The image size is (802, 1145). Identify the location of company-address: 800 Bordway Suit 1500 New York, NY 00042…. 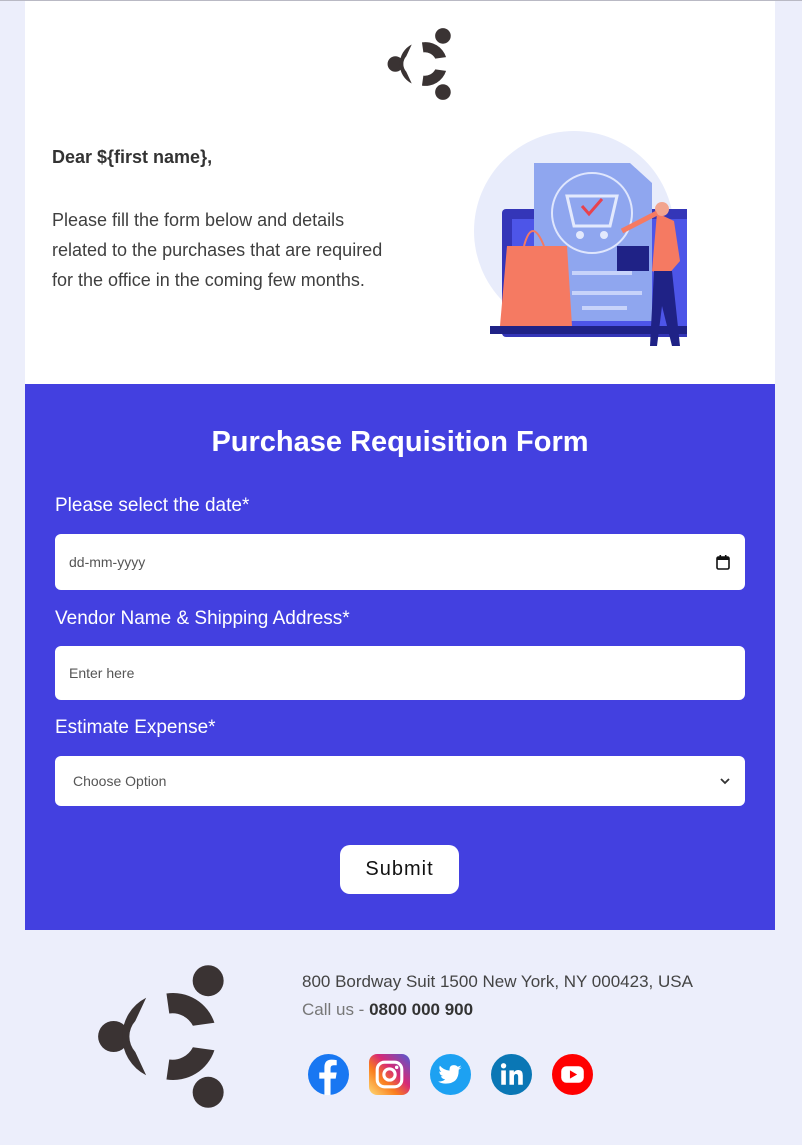
(497, 981).